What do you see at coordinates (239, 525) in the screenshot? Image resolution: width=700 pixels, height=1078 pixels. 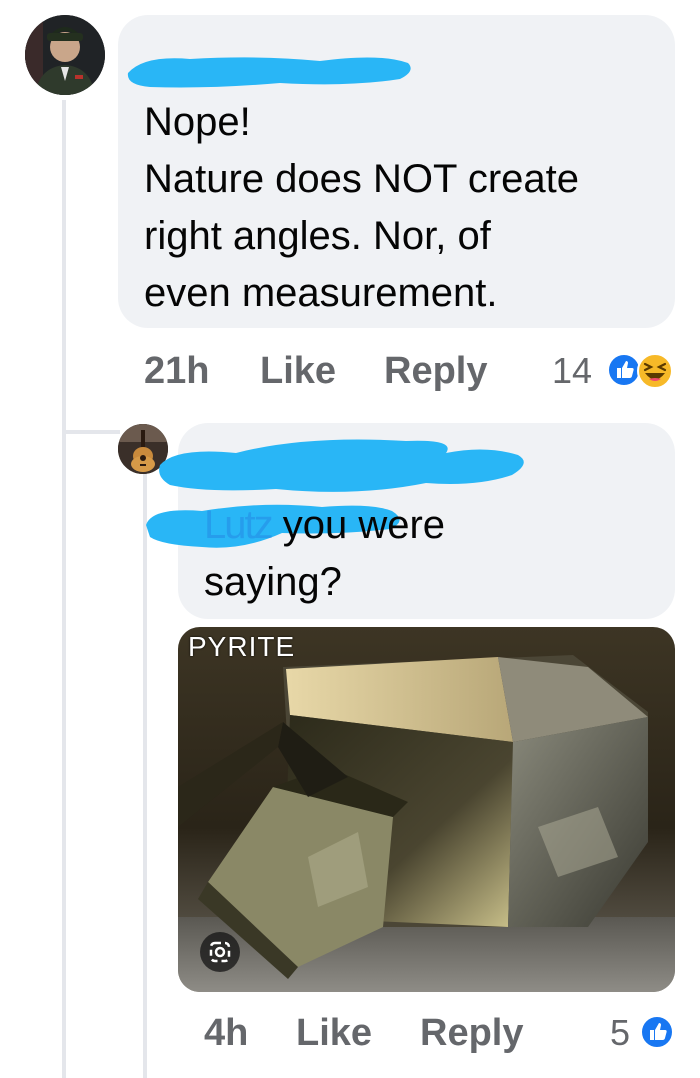 I see `mention-link: Lutz` at bounding box center [239, 525].